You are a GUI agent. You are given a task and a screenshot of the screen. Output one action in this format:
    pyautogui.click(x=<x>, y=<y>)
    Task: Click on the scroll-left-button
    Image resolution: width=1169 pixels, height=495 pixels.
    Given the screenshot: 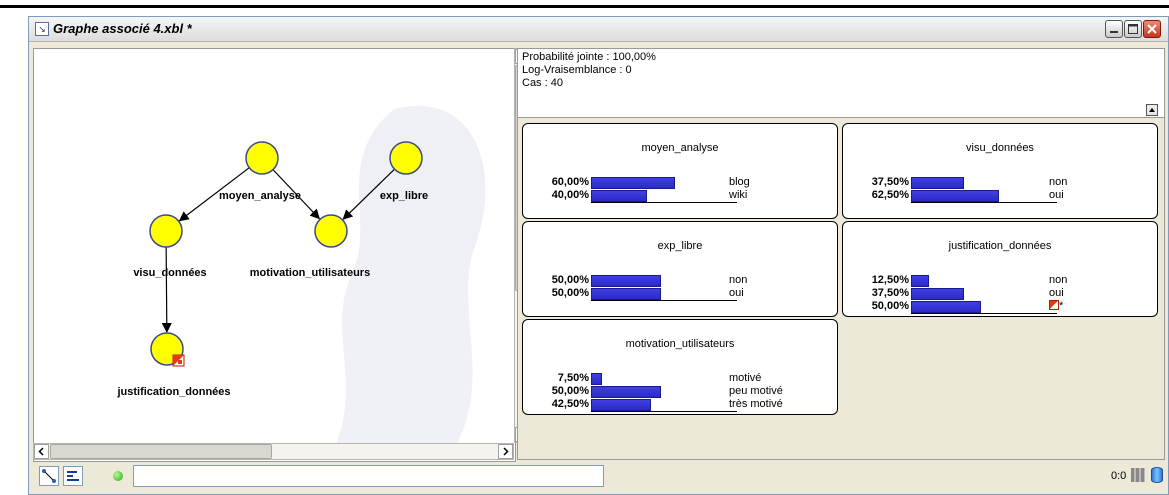 What is the action you would take?
    pyautogui.click(x=41, y=451)
    